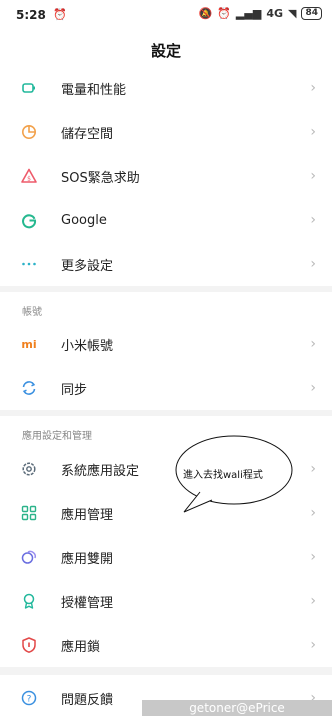 The image size is (332, 720). I want to click on badge-icon, so click(29, 601).